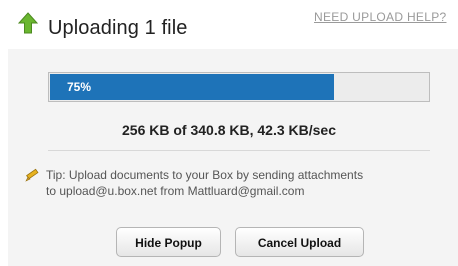  What do you see at coordinates (239, 150) in the screenshot?
I see `divider` at bounding box center [239, 150].